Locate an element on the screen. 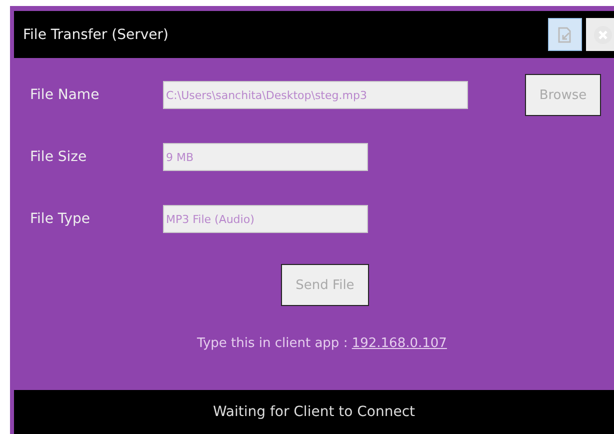  restore-button is located at coordinates (565, 34).